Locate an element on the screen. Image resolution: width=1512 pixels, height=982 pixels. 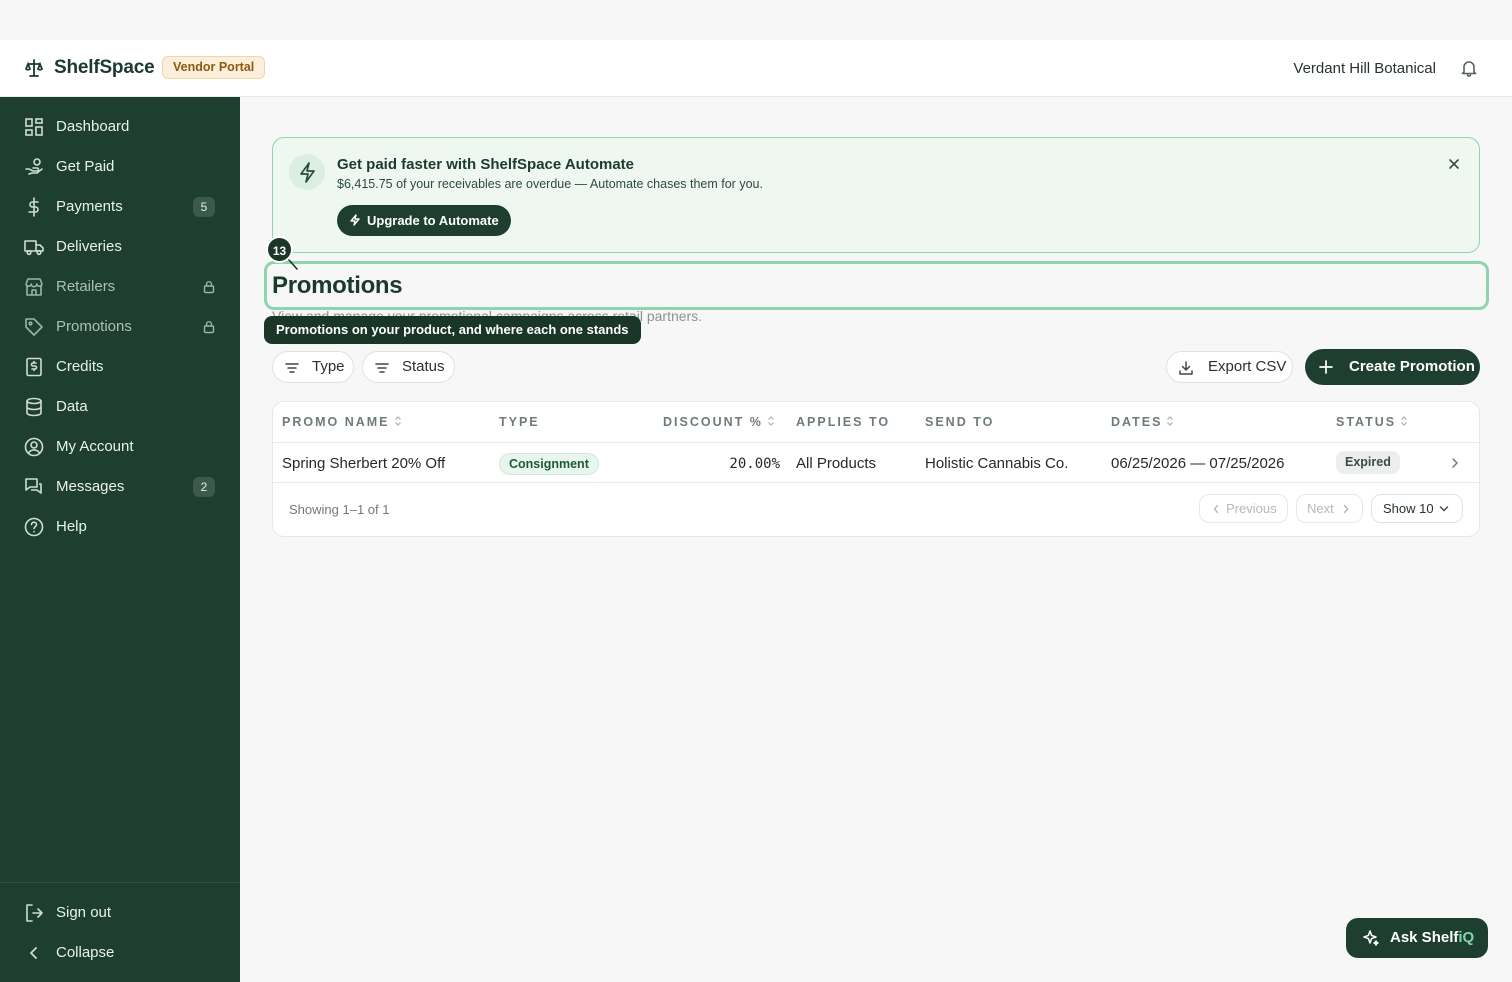
bell-icon is located at coordinates (1469, 68).